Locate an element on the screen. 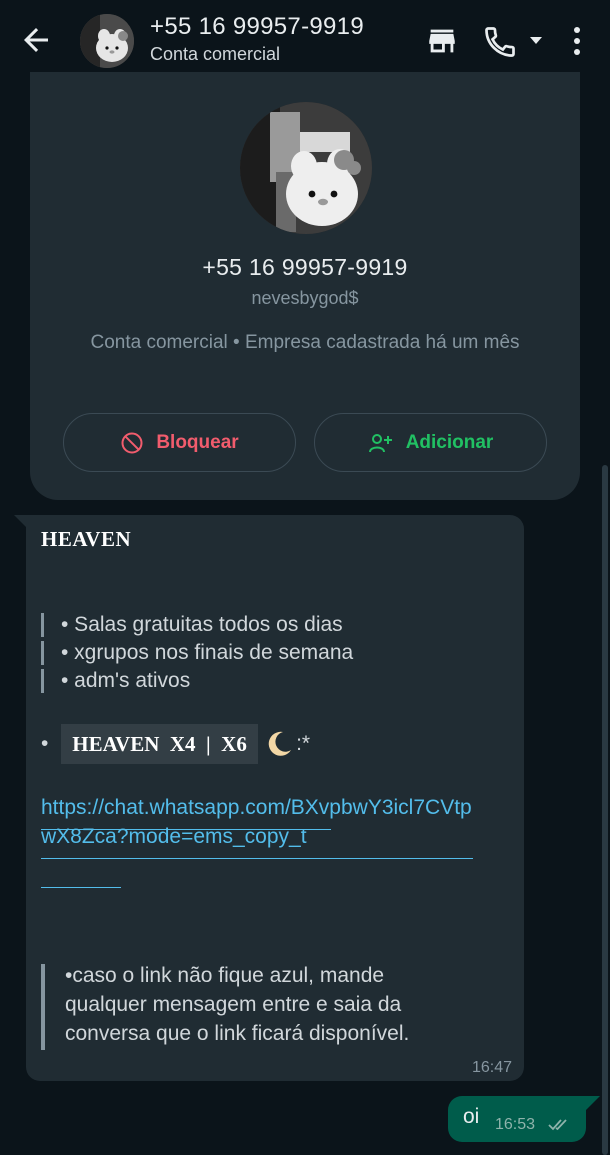 Image resolution: width=610 pixels, height=1155 pixels. quote-line: • Salas gratuitas todos os dias is located at coordinates (197, 625).